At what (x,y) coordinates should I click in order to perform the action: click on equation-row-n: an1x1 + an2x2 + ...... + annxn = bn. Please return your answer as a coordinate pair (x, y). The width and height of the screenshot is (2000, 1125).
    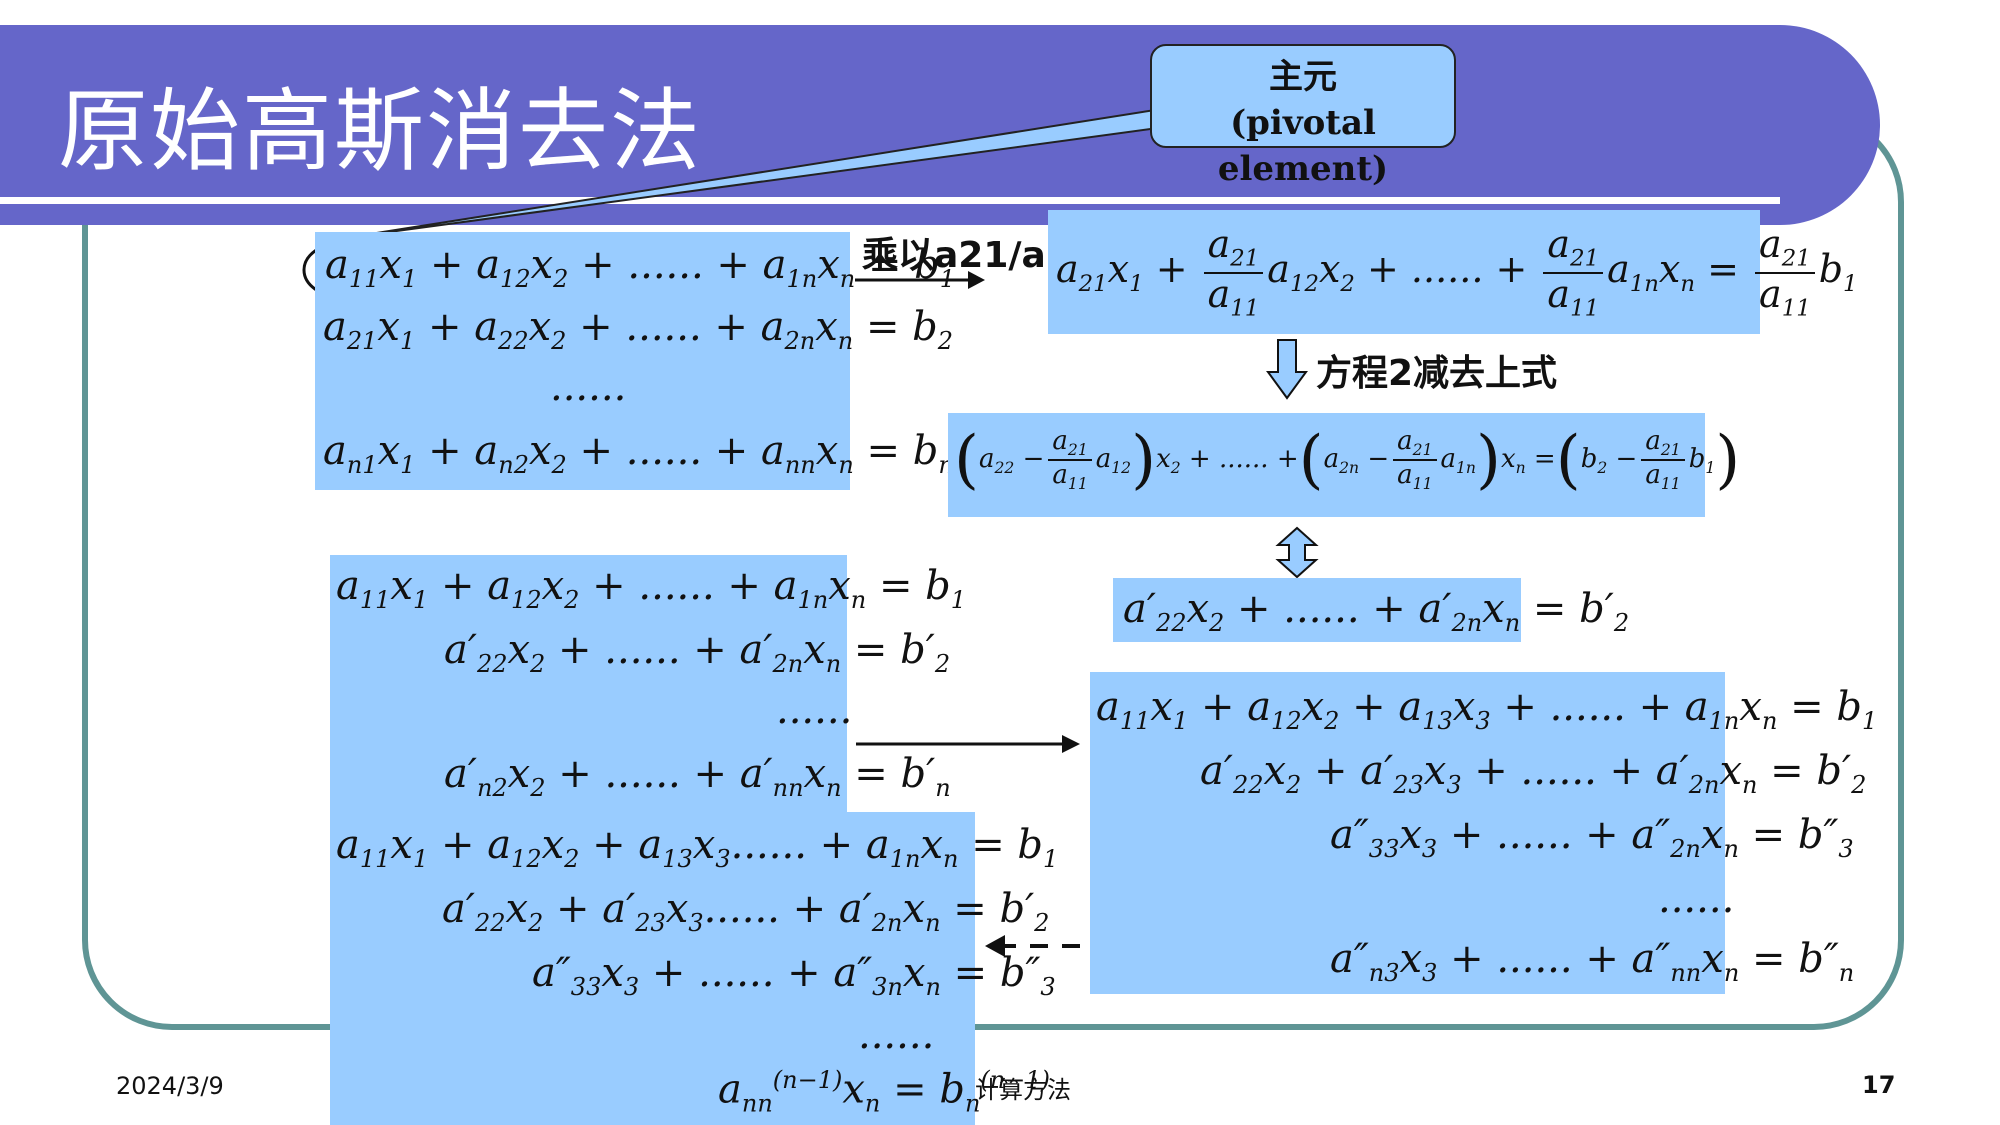
    Looking at the image, I should click on (638, 453).